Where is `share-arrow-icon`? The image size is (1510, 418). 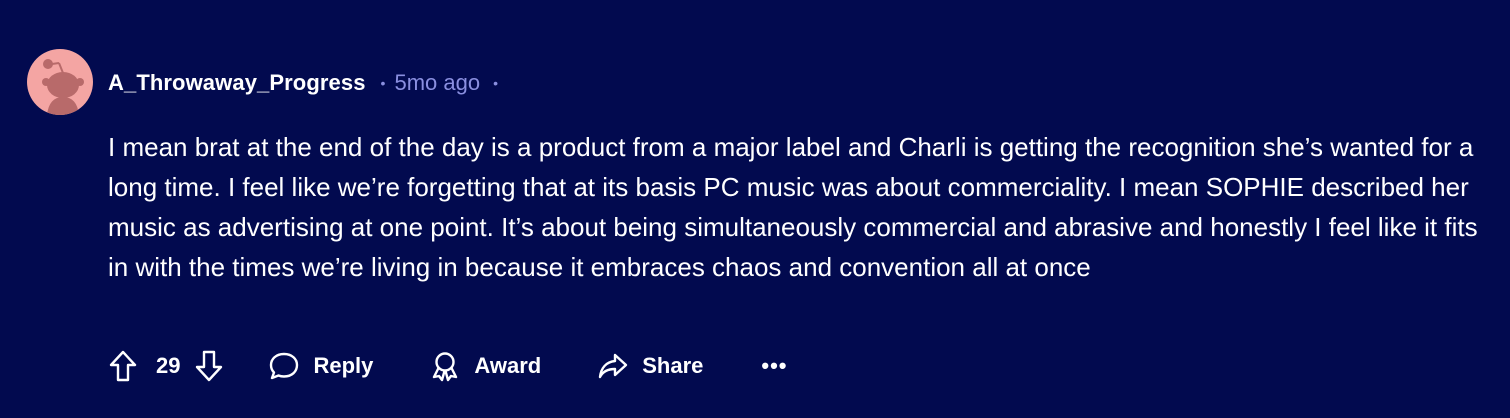 share-arrow-icon is located at coordinates (613, 366).